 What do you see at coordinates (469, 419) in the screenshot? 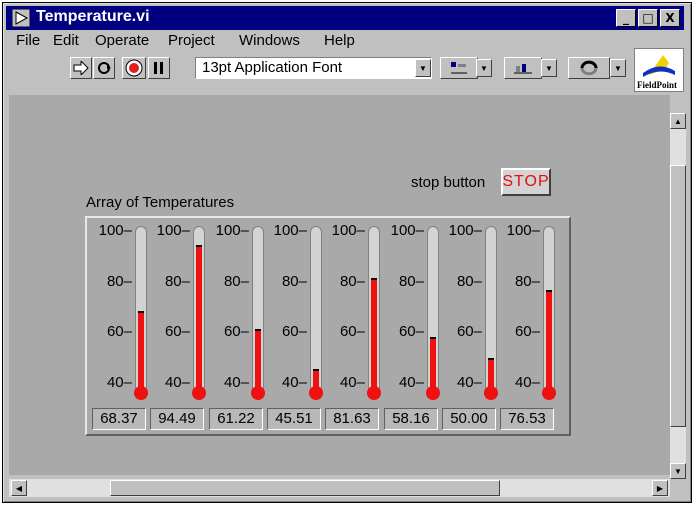
I see `temperature-value: 50.00` at bounding box center [469, 419].